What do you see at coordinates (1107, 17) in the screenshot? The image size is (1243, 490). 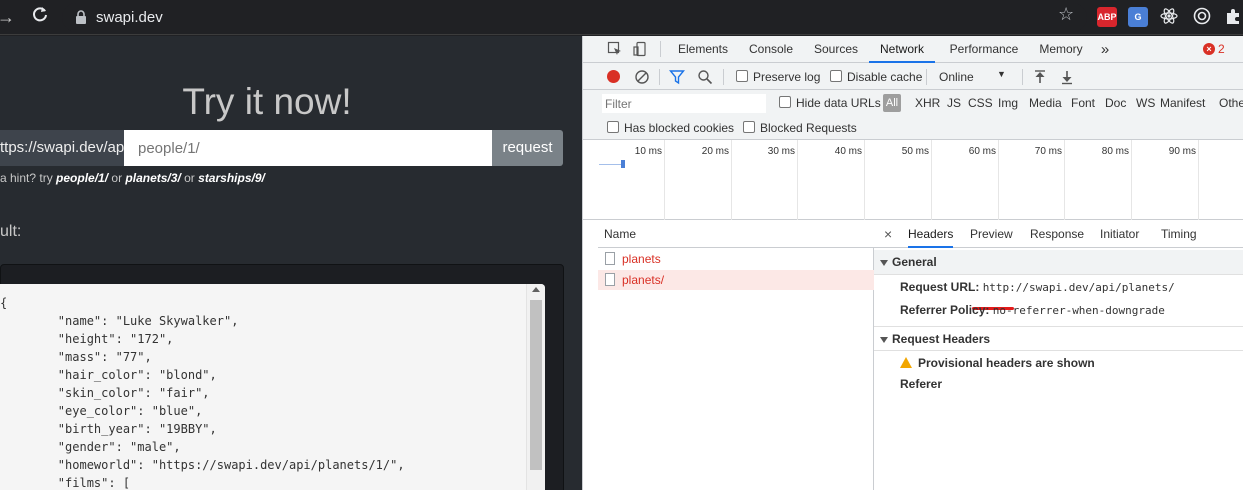 I see `adblock-extension-icon: ABP` at bounding box center [1107, 17].